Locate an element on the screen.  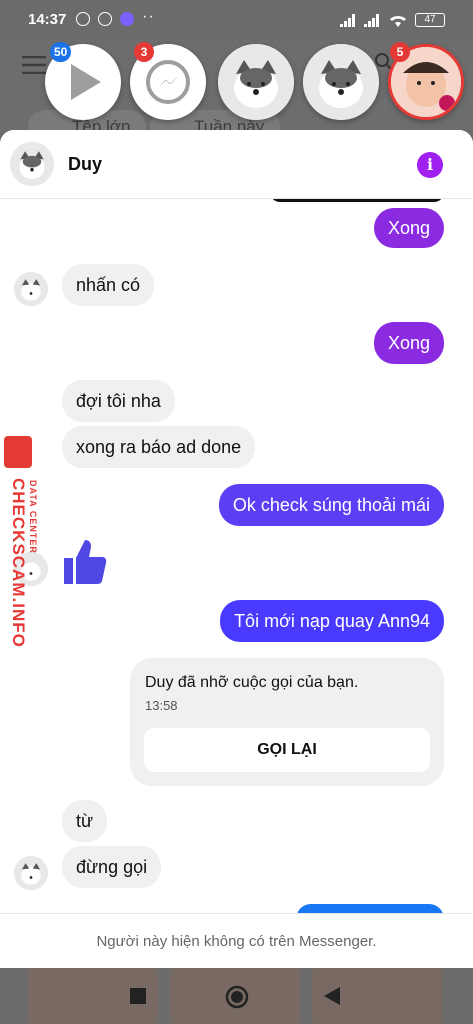
lock-icon is located at coordinates (18, 452).